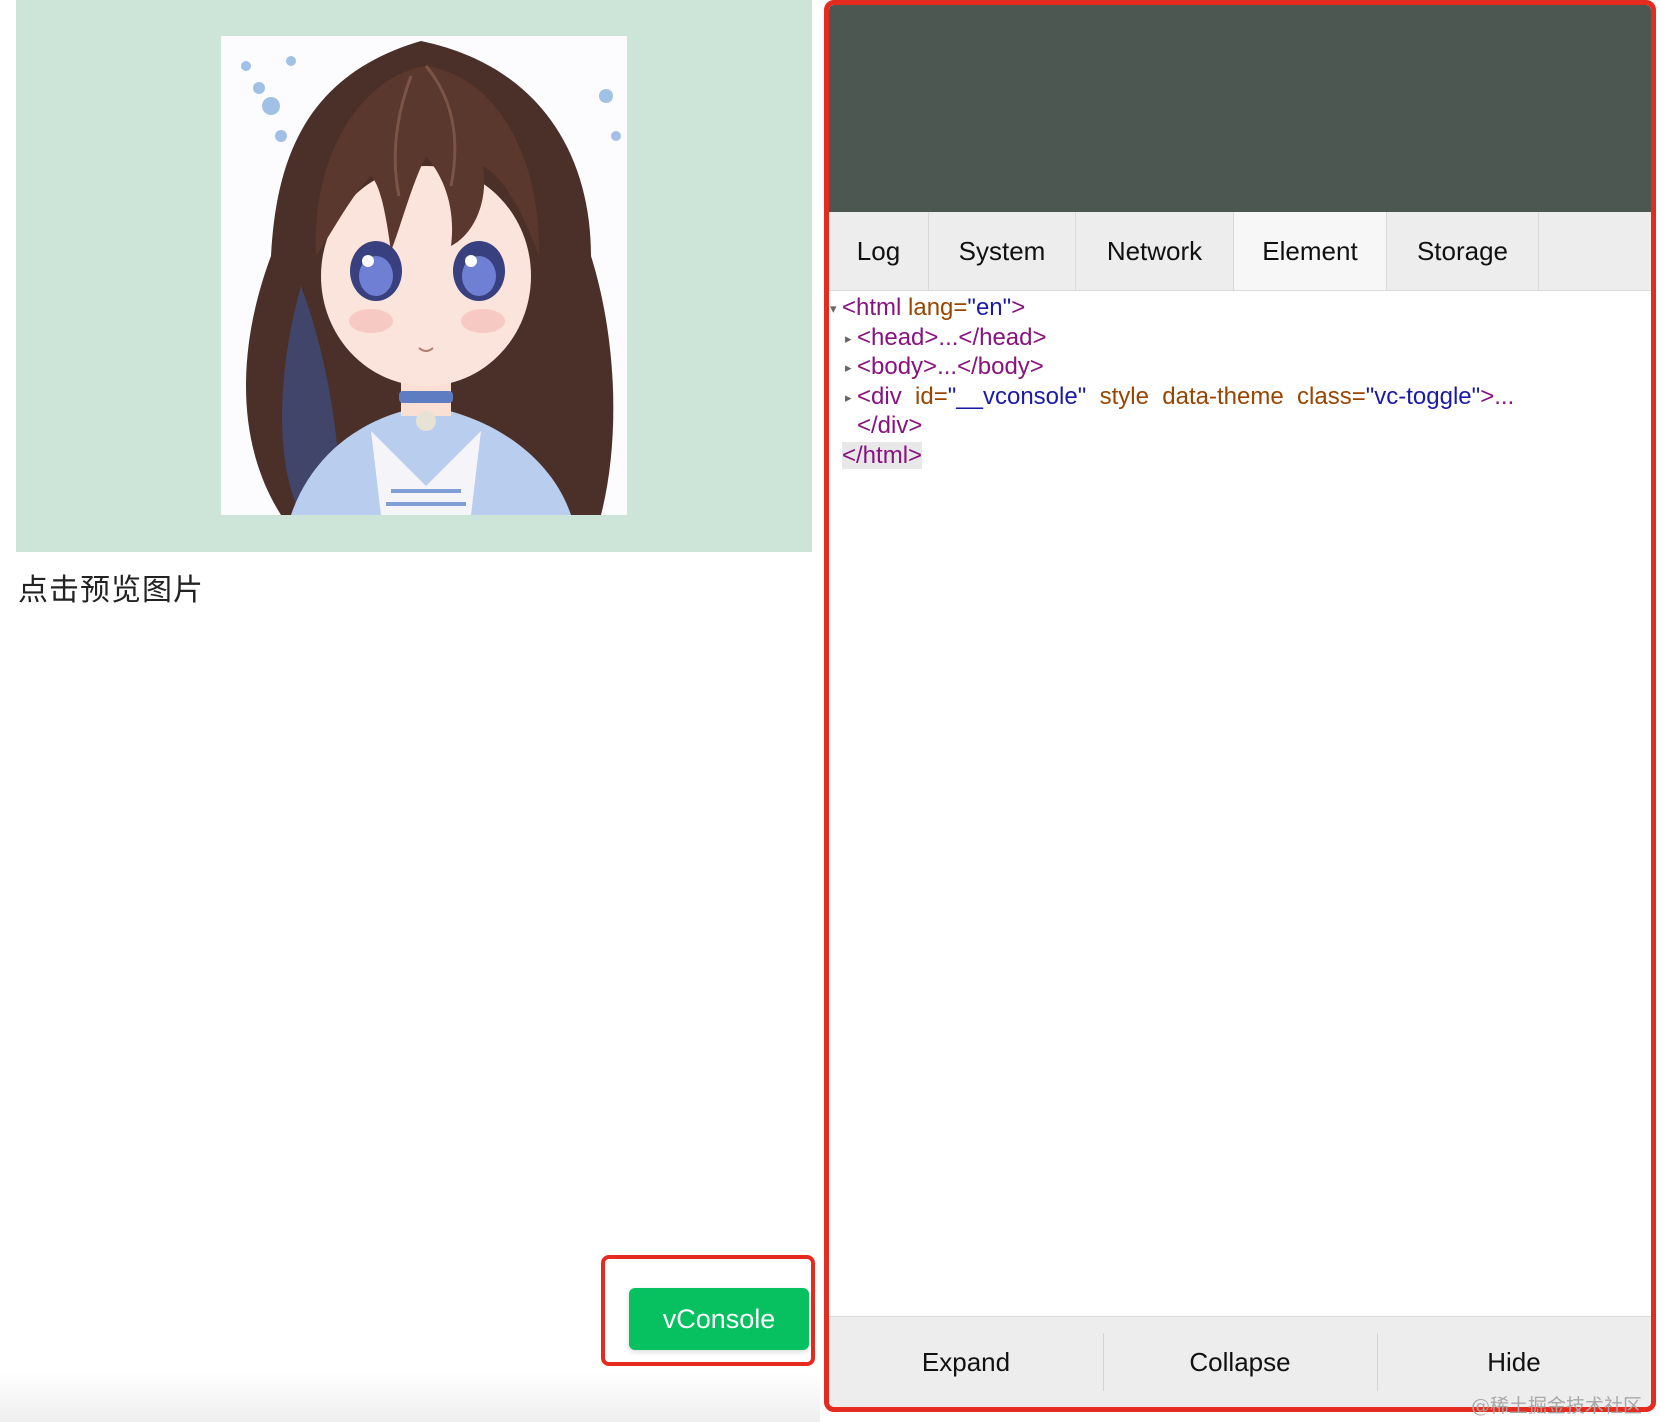 This screenshot has width=1660, height=1422. What do you see at coordinates (1017, 396) in the screenshot?
I see `div-id-value: __vconsole` at bounding box center [1017, 396].